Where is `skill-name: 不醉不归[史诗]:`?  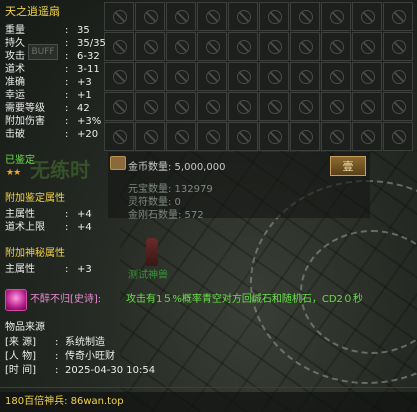
skill-name: 不醉不归[史诗]: is located at coordinates (66, 299).